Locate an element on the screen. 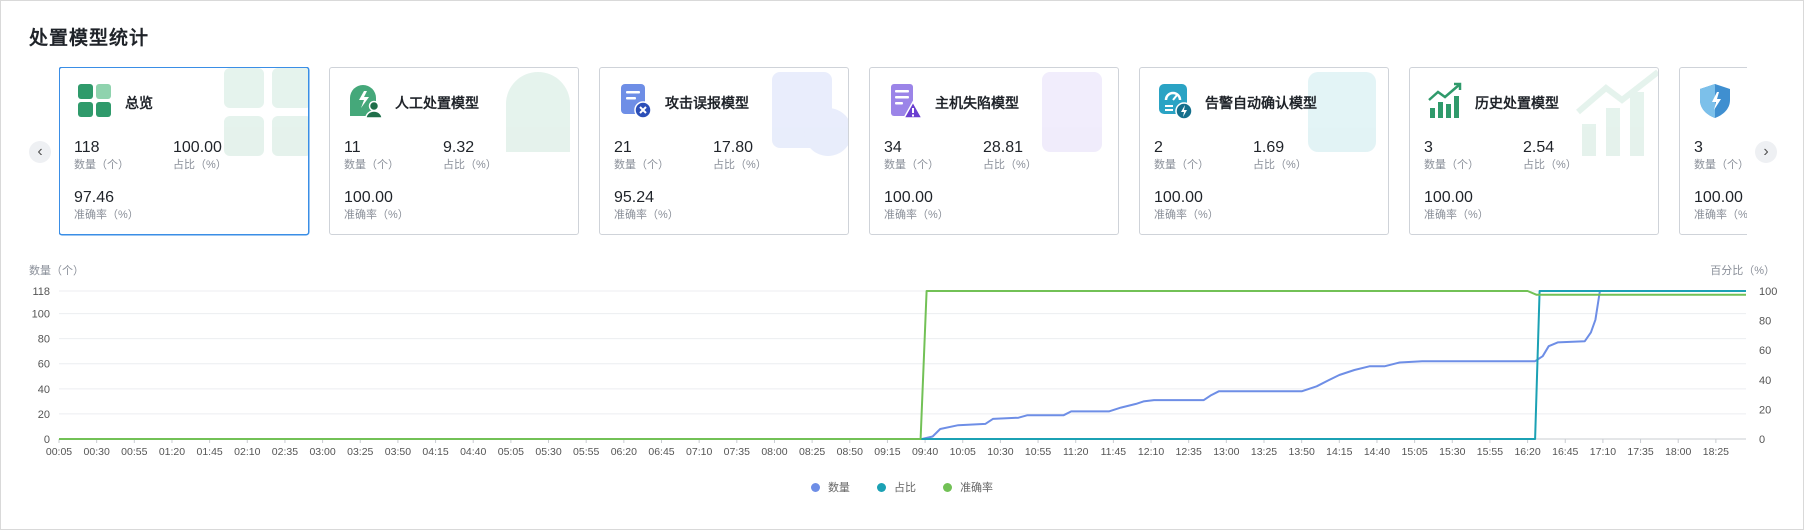 This screenshot has height=530, width=1804. grid-icon is located at coordinates (94, 100).